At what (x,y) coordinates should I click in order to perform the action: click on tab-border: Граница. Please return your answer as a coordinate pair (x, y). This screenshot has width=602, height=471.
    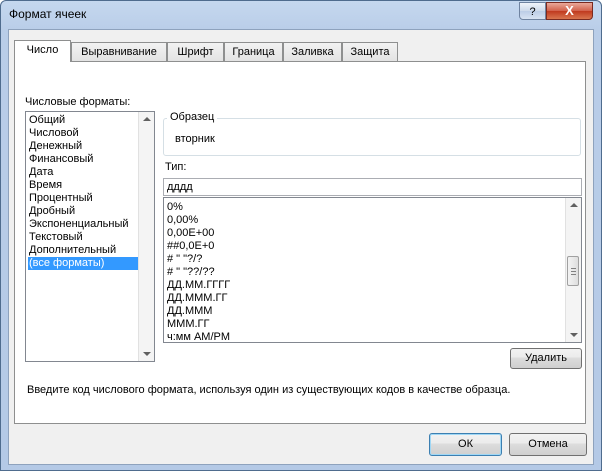
    Looking at the image, I should click on (253, 51).